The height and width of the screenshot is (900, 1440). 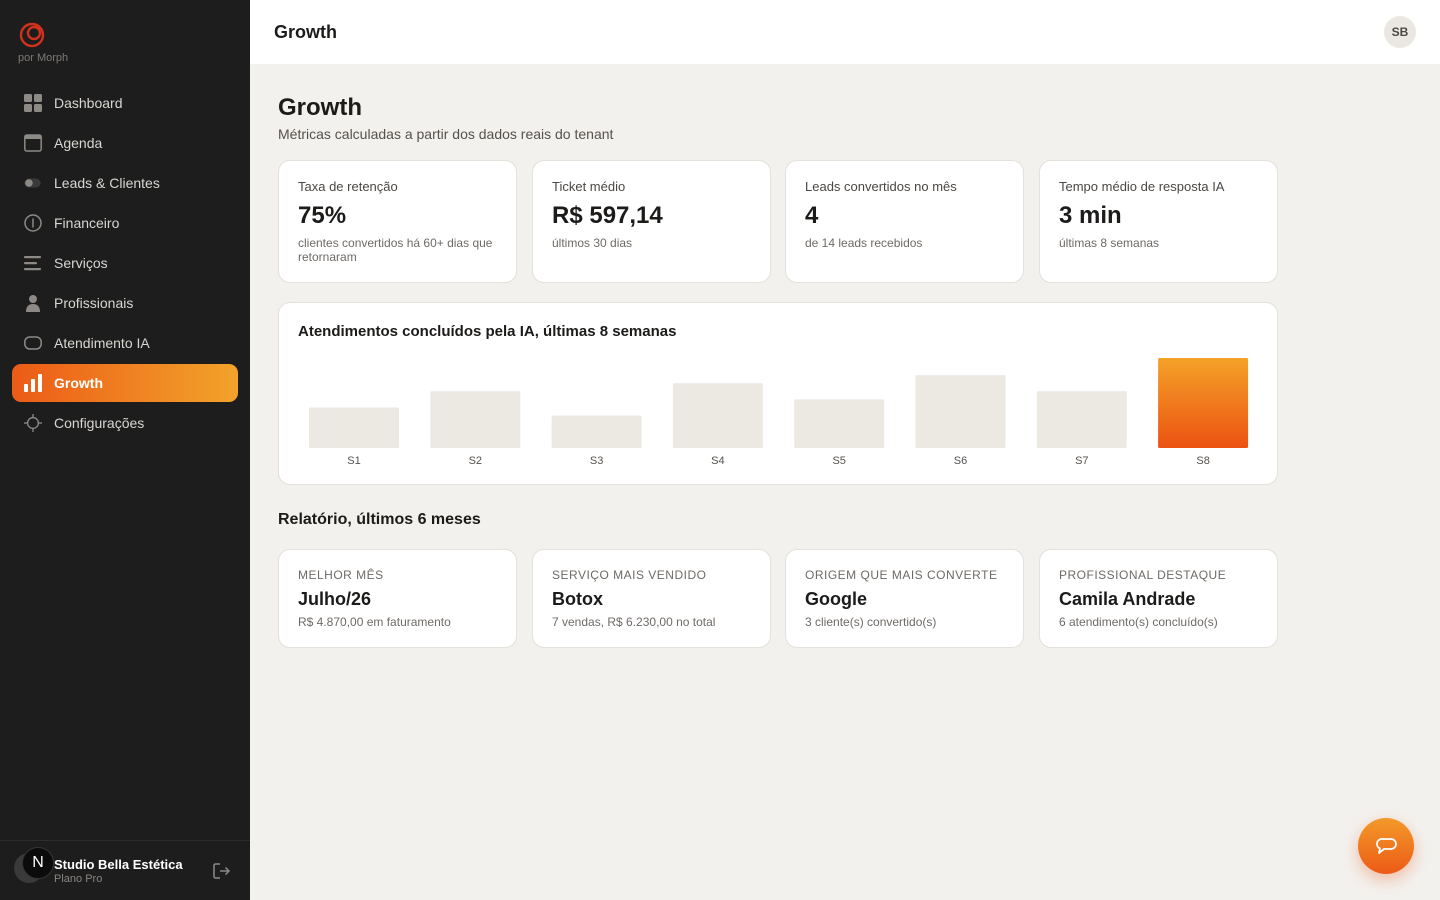 What do you see at coordinates (322, 215) in the screenshot?
I see `kpi-value: 75%` at bounding box center [322, 215].